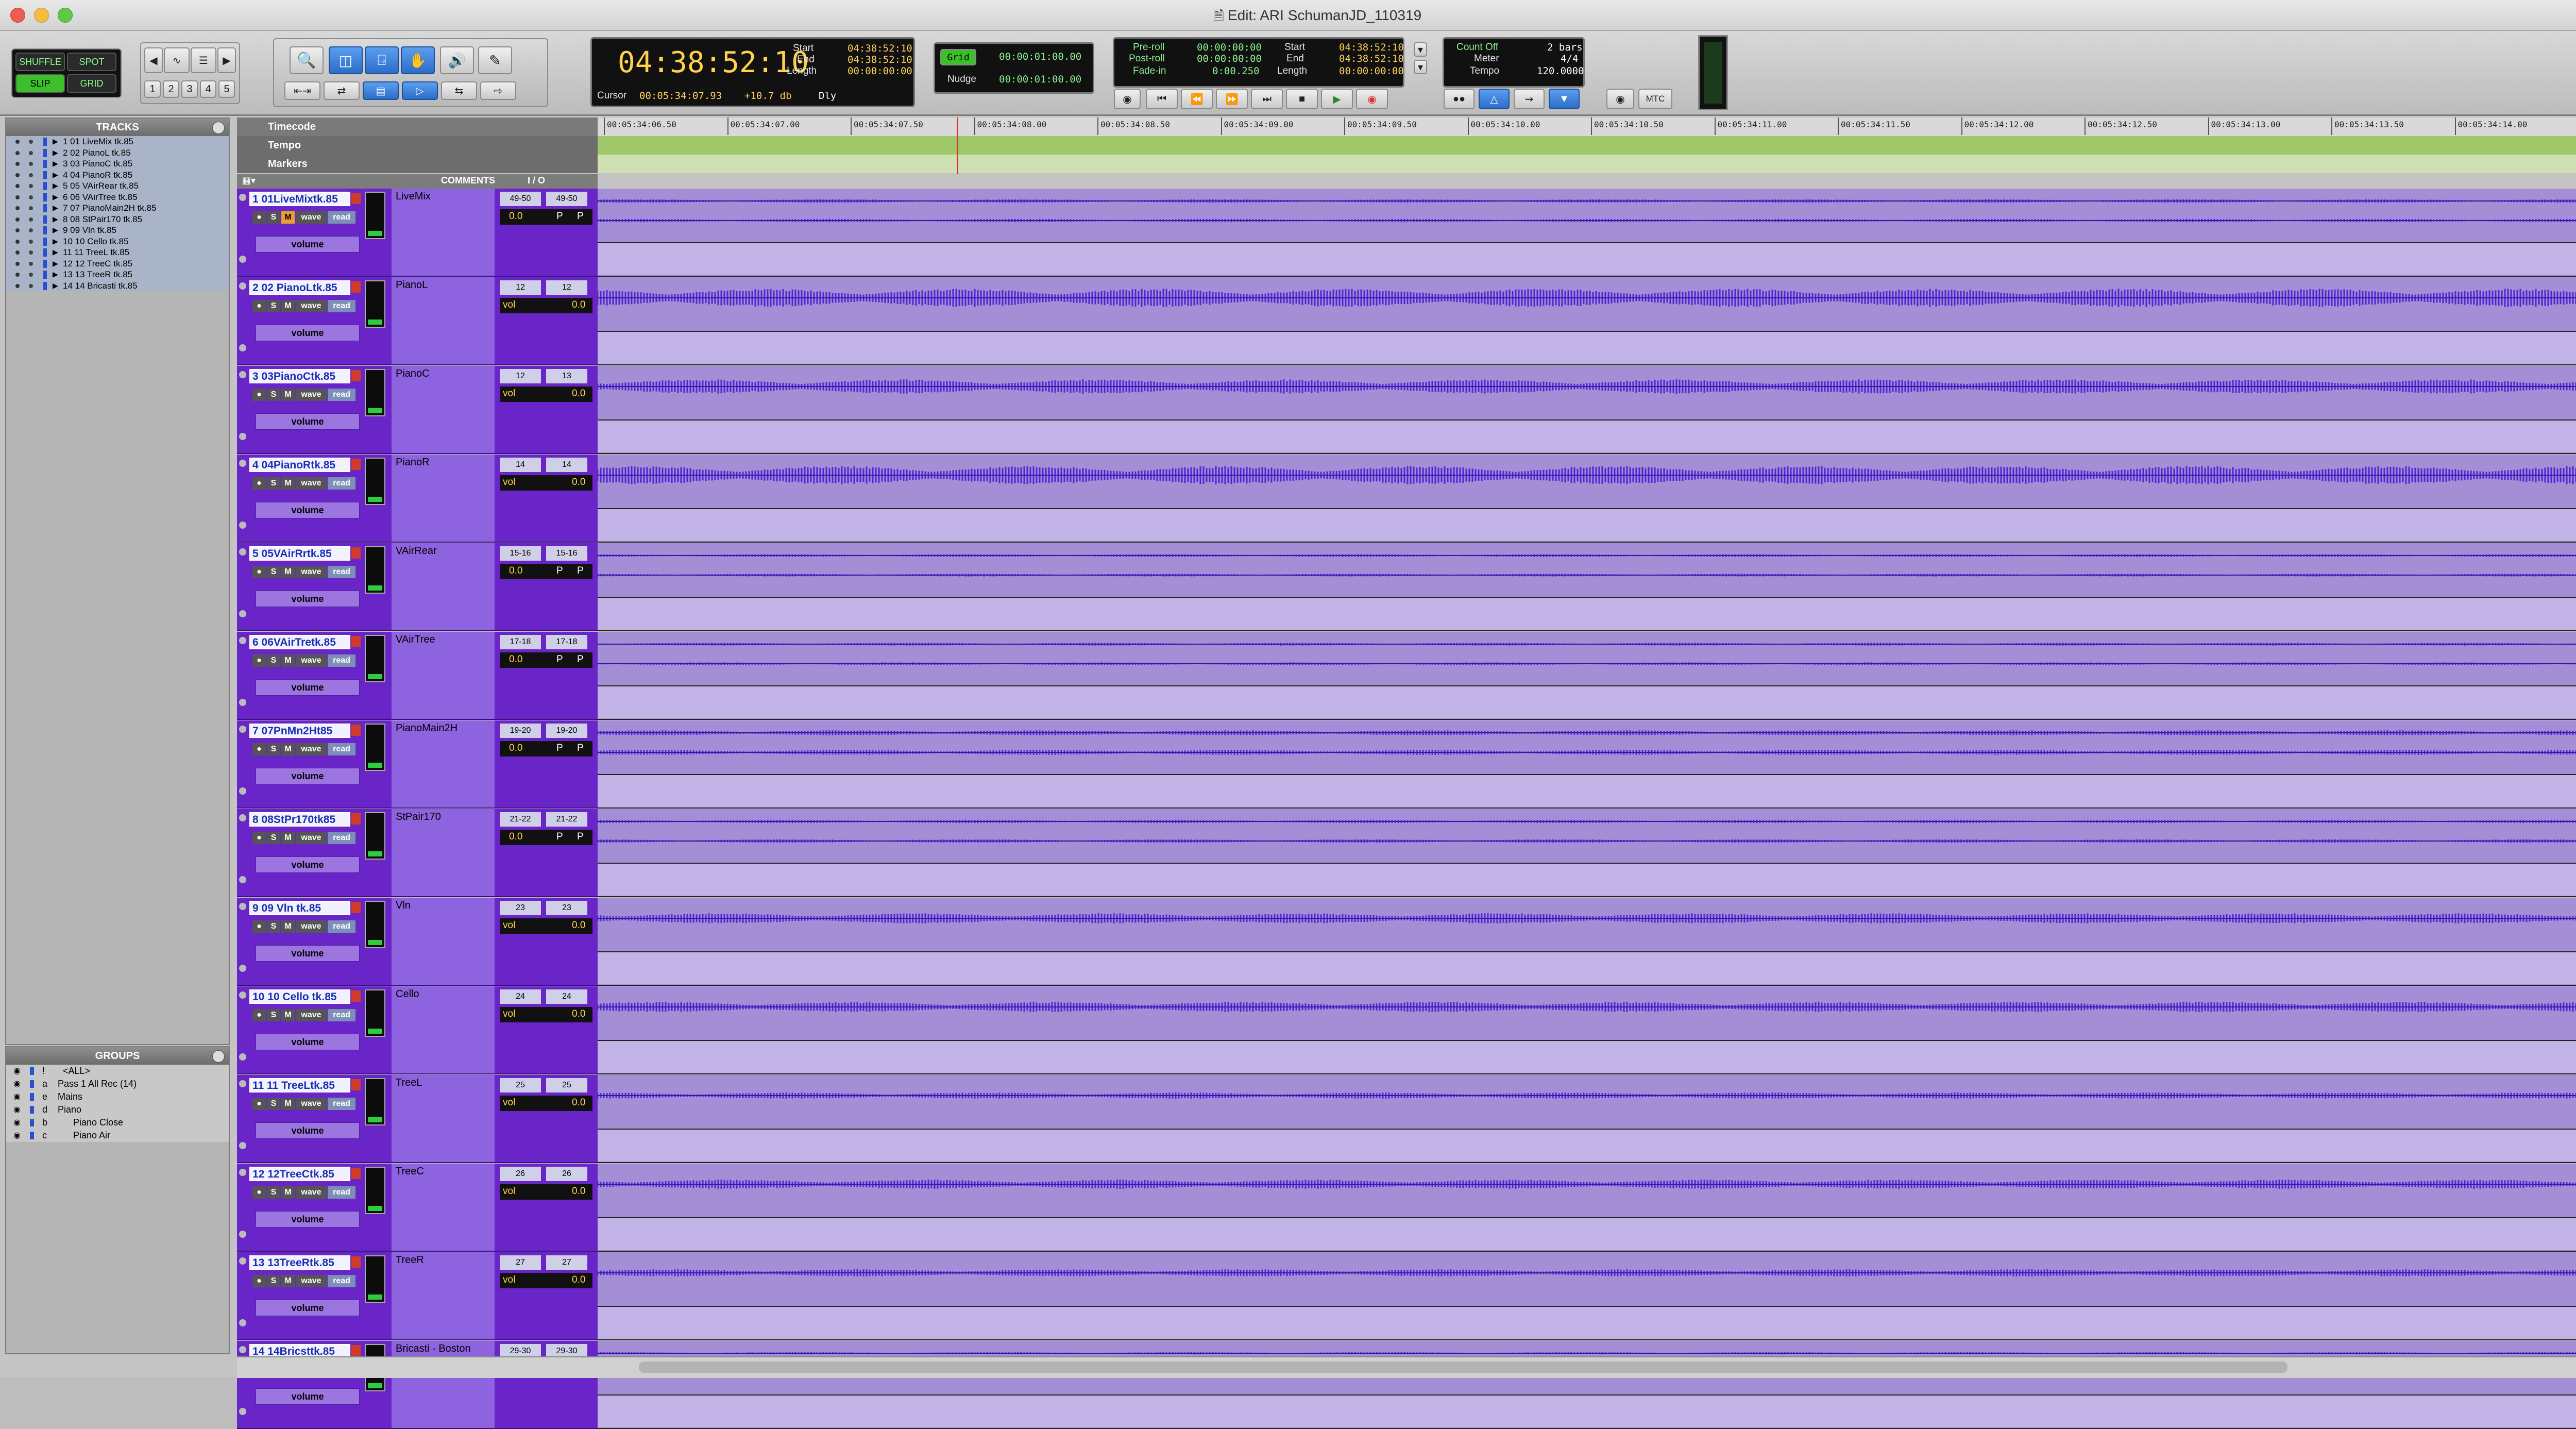 The height and width of the screenshot is (1429, 2576). What do you see at coordinates (559, 660) in the screenshot?
I see `pan-left-value: P` at bounding box center [559, 660].